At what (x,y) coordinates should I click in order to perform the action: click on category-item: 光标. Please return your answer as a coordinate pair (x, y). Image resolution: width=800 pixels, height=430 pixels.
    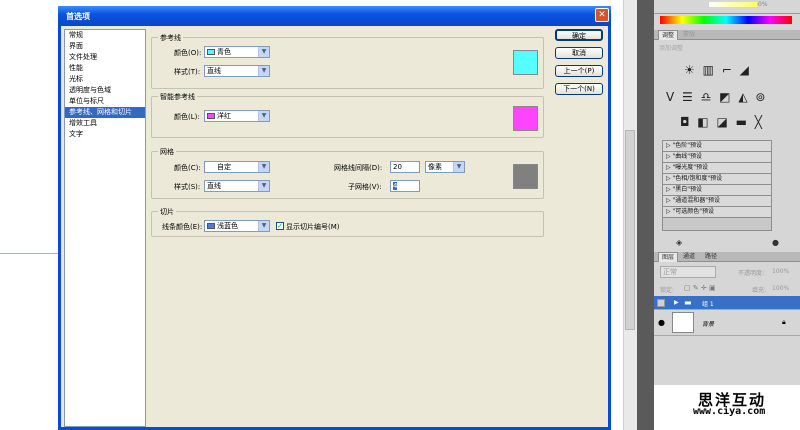
    Looking at the image, I should click on (105, 79).